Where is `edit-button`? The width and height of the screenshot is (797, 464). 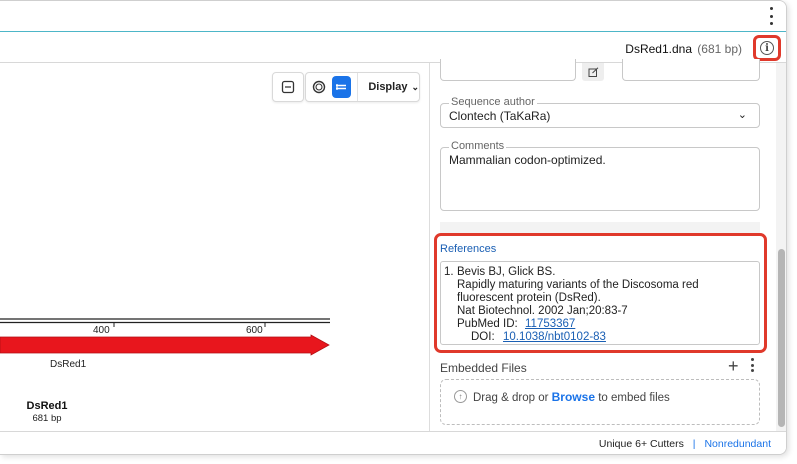 edit-button is located at coordinates (593, 72).